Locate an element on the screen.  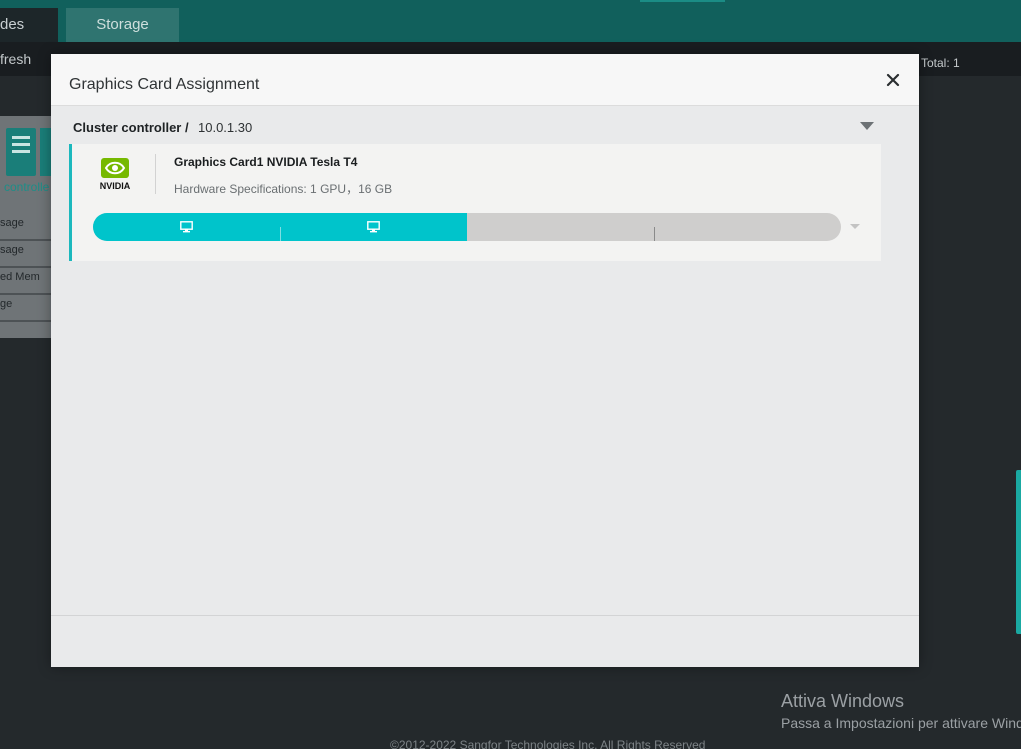
activation-watermark-subtitle: Passa a Impostazioni per attivare Wind is located at coordinates (901, 723).